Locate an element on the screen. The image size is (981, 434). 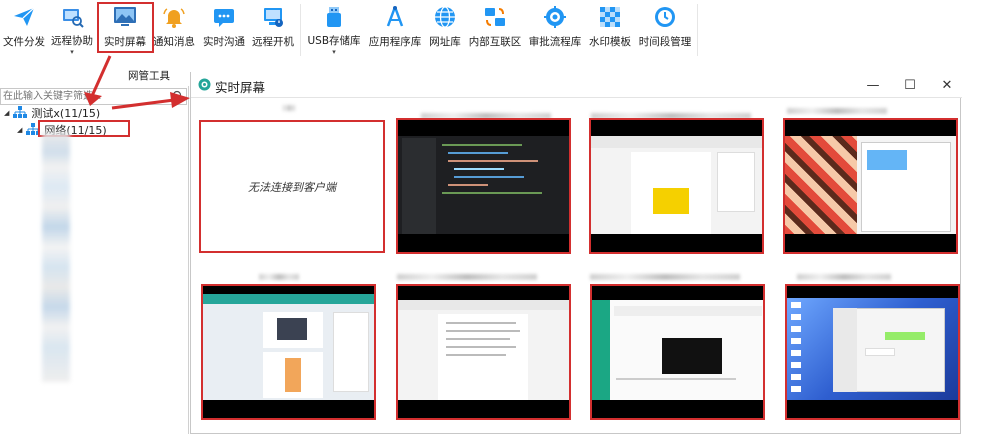
url-library-button: 网址库 is located at coordinates (445, 30).